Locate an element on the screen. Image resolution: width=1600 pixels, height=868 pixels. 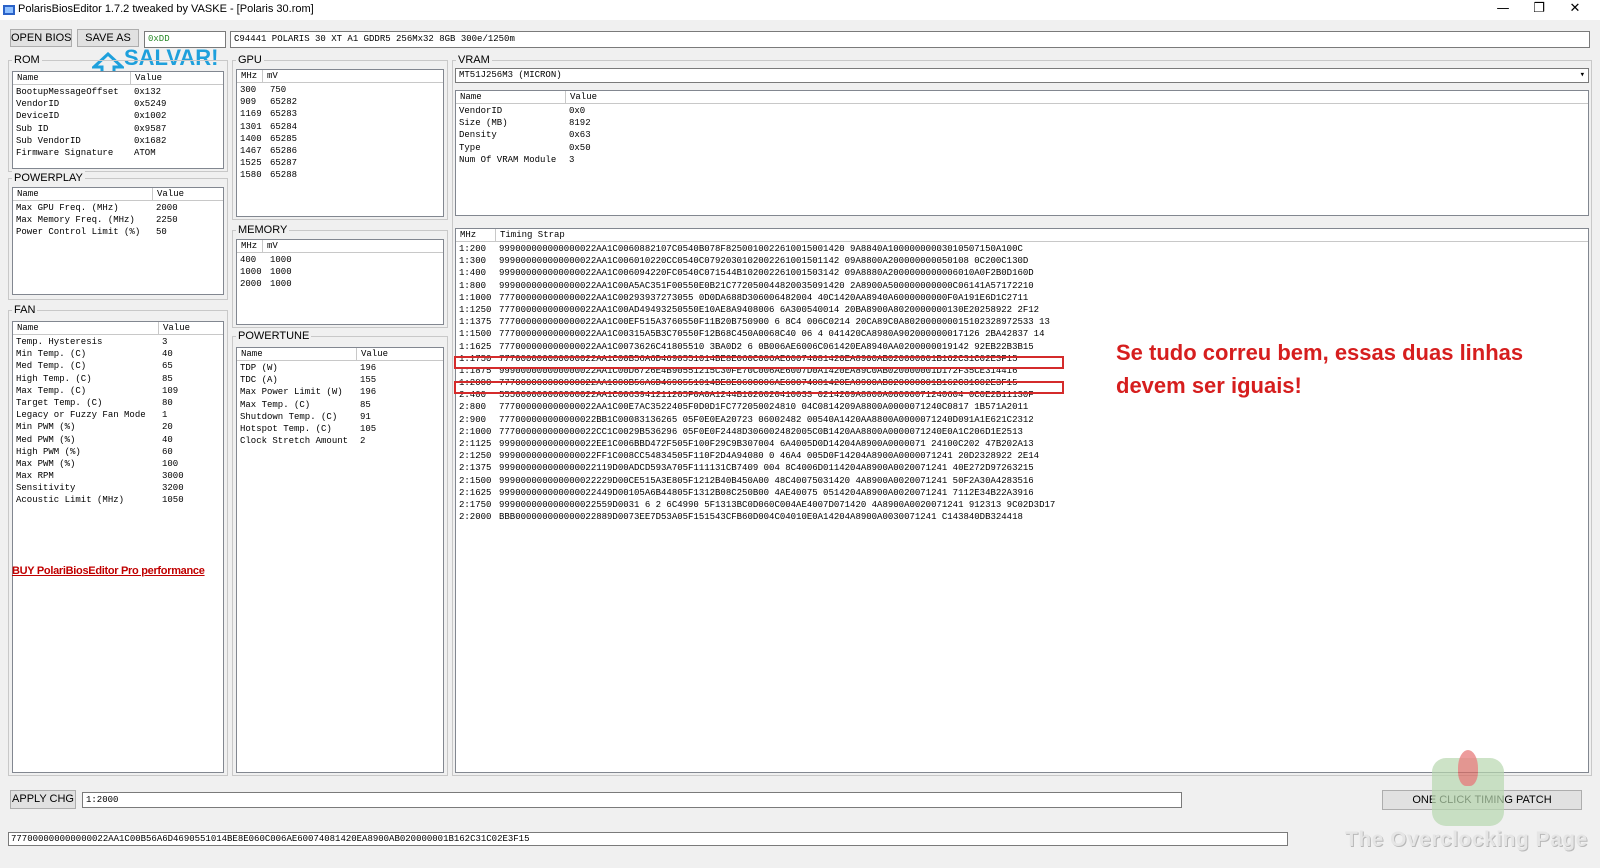
memory-list: MHz mV 400 1000 1000 1000 2000 1000 is located at coordinates (340, 282).